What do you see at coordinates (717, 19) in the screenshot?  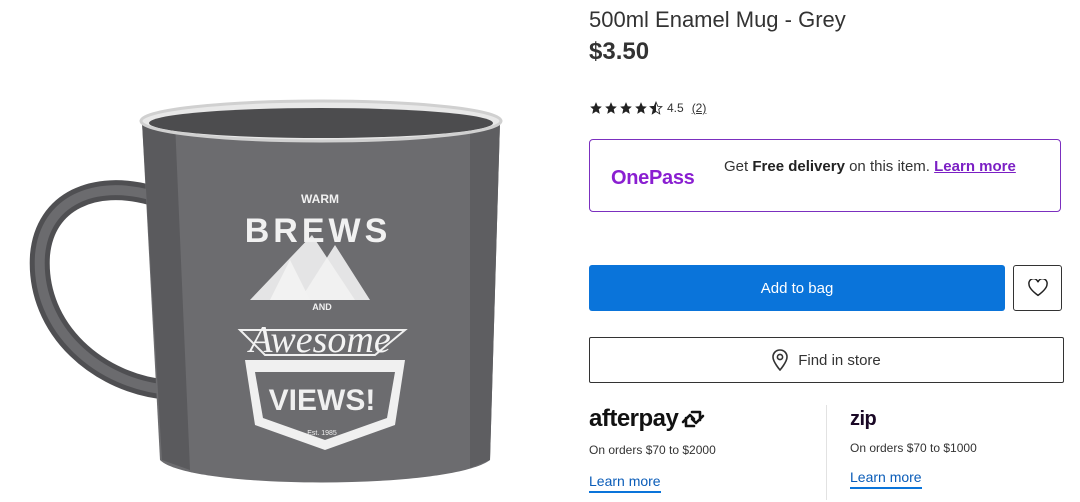 I see `product-title: 500ml Enamel Mug - Grey` at bounding box center [717, 19].